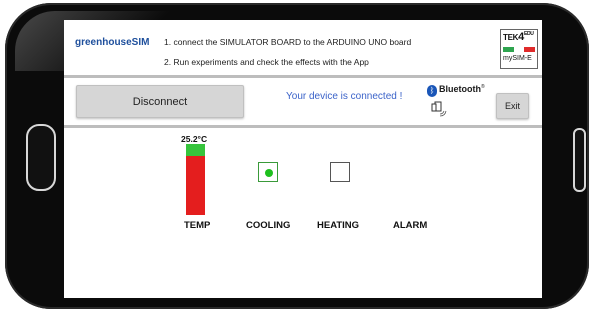  What do you see at coordinates (410, 225) in the screenshot?
I see `alarm-label: ALARM` at bounding box center [410, 225].